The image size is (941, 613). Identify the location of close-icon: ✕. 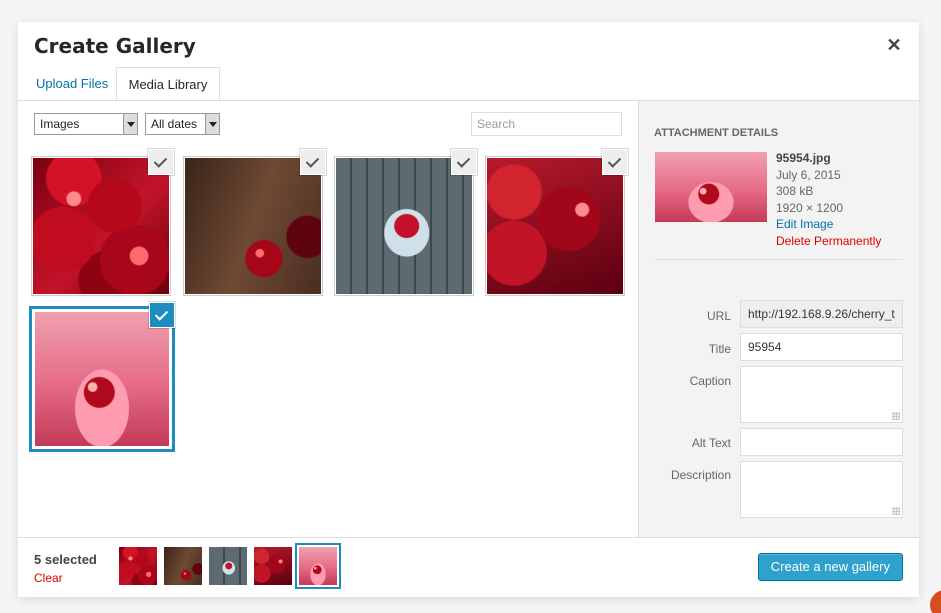
(894, 45).